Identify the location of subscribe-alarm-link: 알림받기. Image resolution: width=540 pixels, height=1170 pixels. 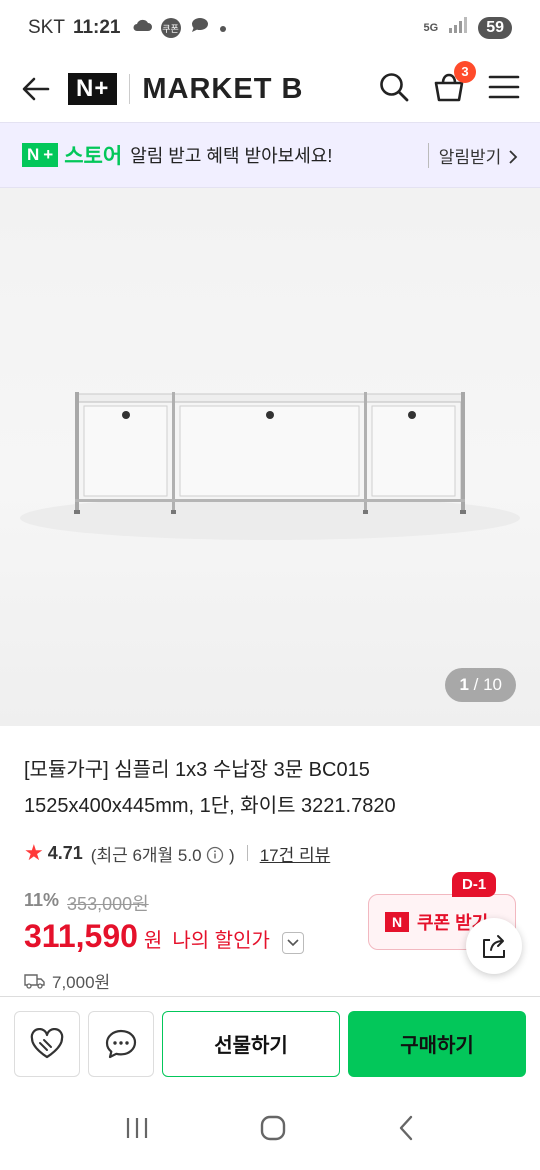
(472, 155).